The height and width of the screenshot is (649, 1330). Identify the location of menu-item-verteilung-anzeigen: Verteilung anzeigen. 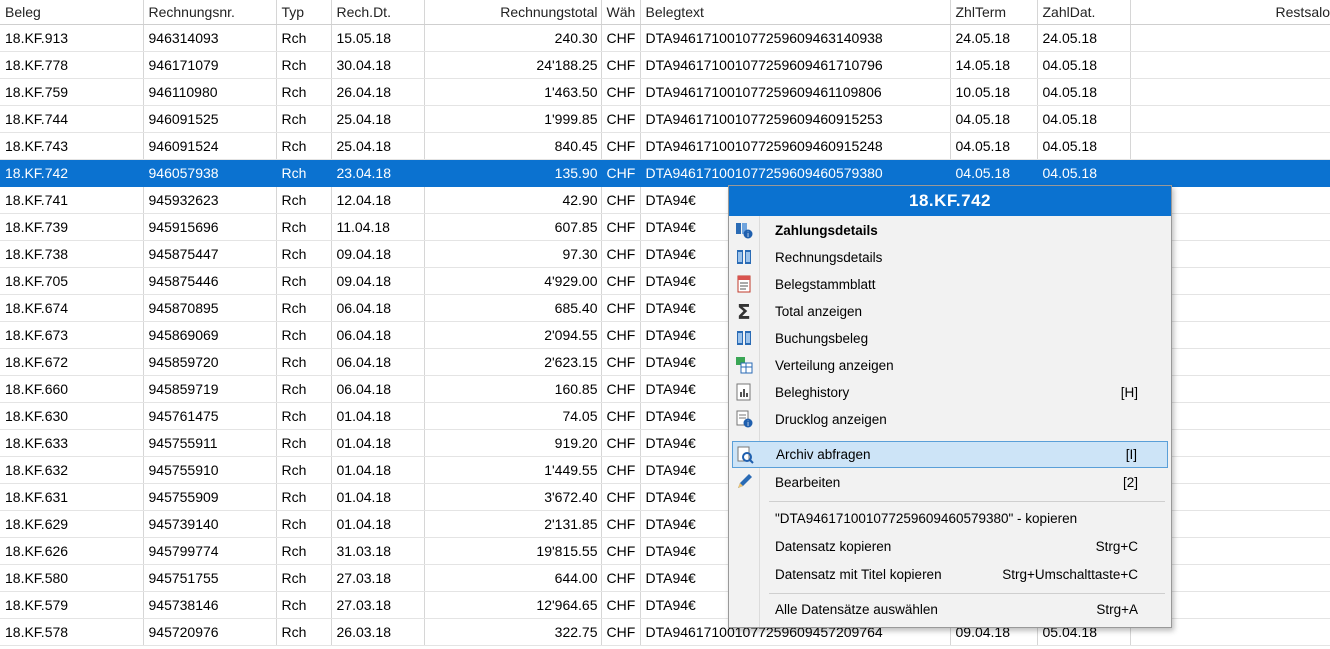
(950, 365).